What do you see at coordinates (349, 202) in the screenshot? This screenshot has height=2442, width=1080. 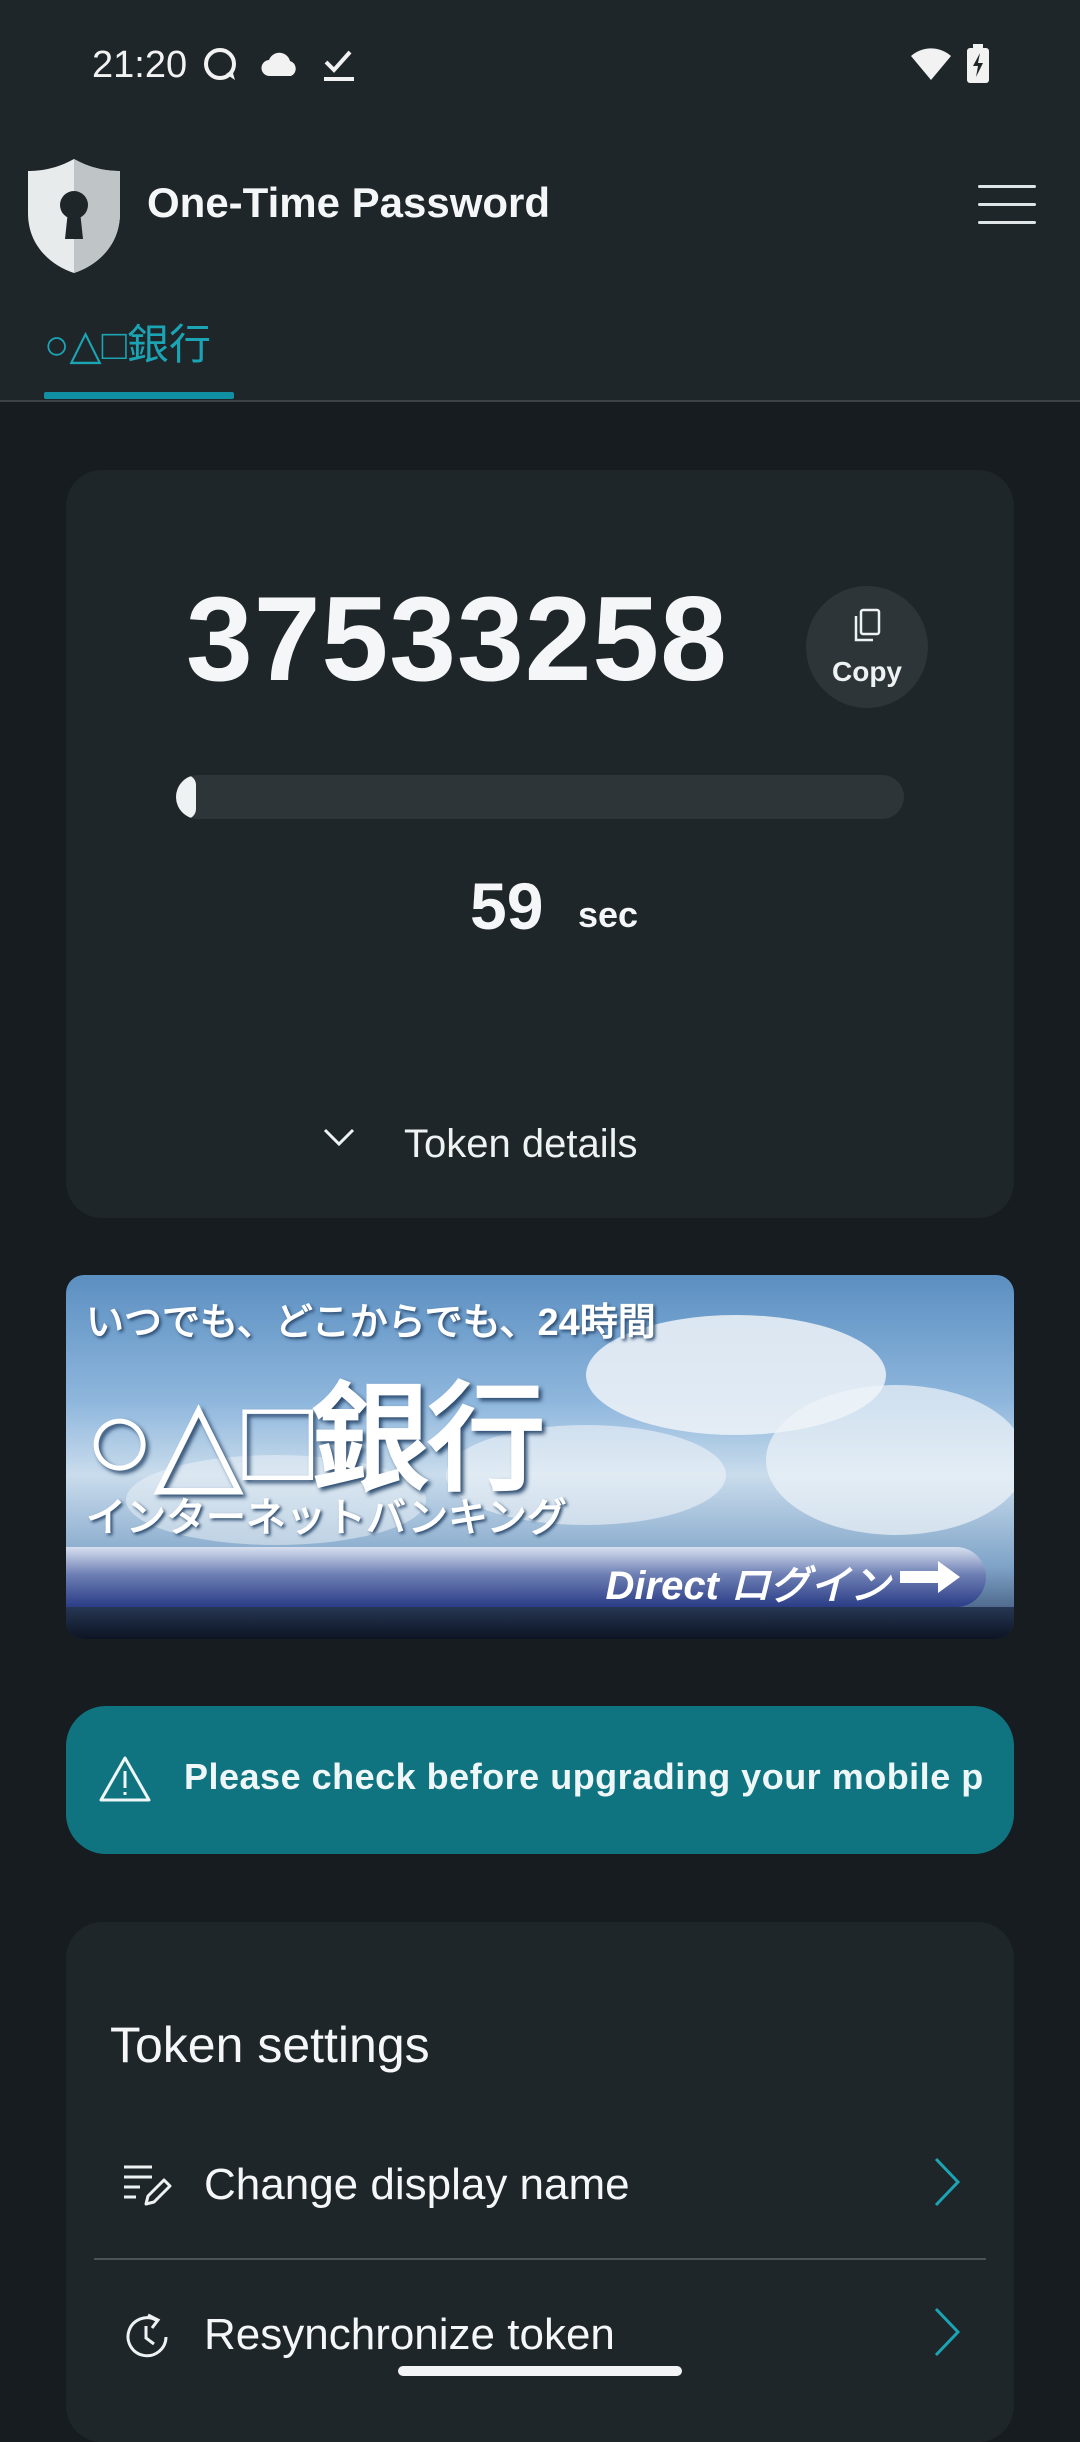 I see `app-title: One-Time Password` at bounding box center [349, 202].